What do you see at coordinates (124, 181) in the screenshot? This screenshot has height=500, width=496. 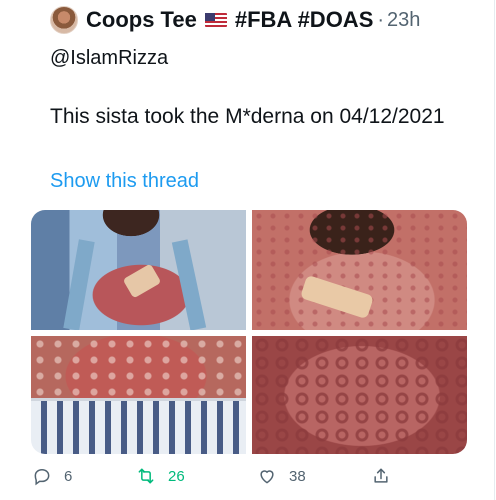 I see `show-thread-link: Show this thread` at bounding box center [124, 181].